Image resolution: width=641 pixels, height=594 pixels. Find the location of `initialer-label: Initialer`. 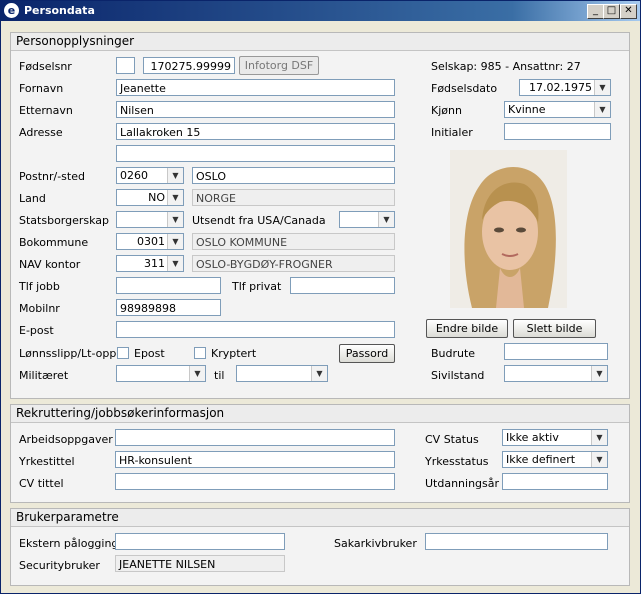

initialer-label: Initialer is located at coordinates (452, 132).